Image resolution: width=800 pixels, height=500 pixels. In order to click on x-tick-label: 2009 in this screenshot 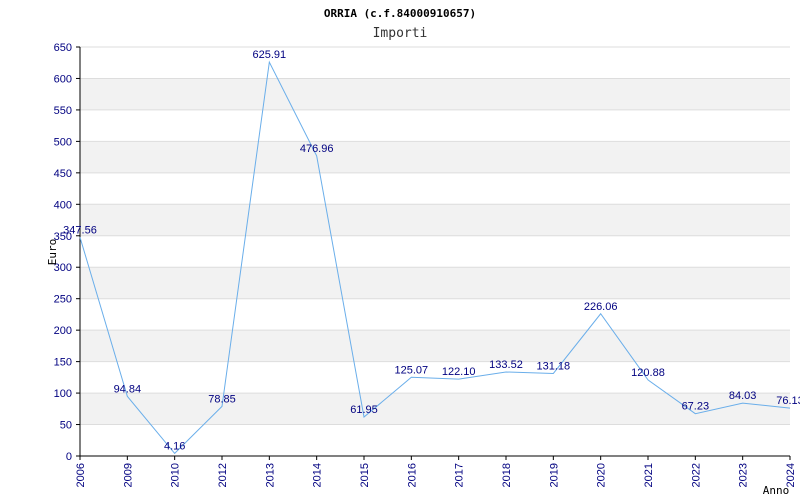, I will do `click(128, 475)`.